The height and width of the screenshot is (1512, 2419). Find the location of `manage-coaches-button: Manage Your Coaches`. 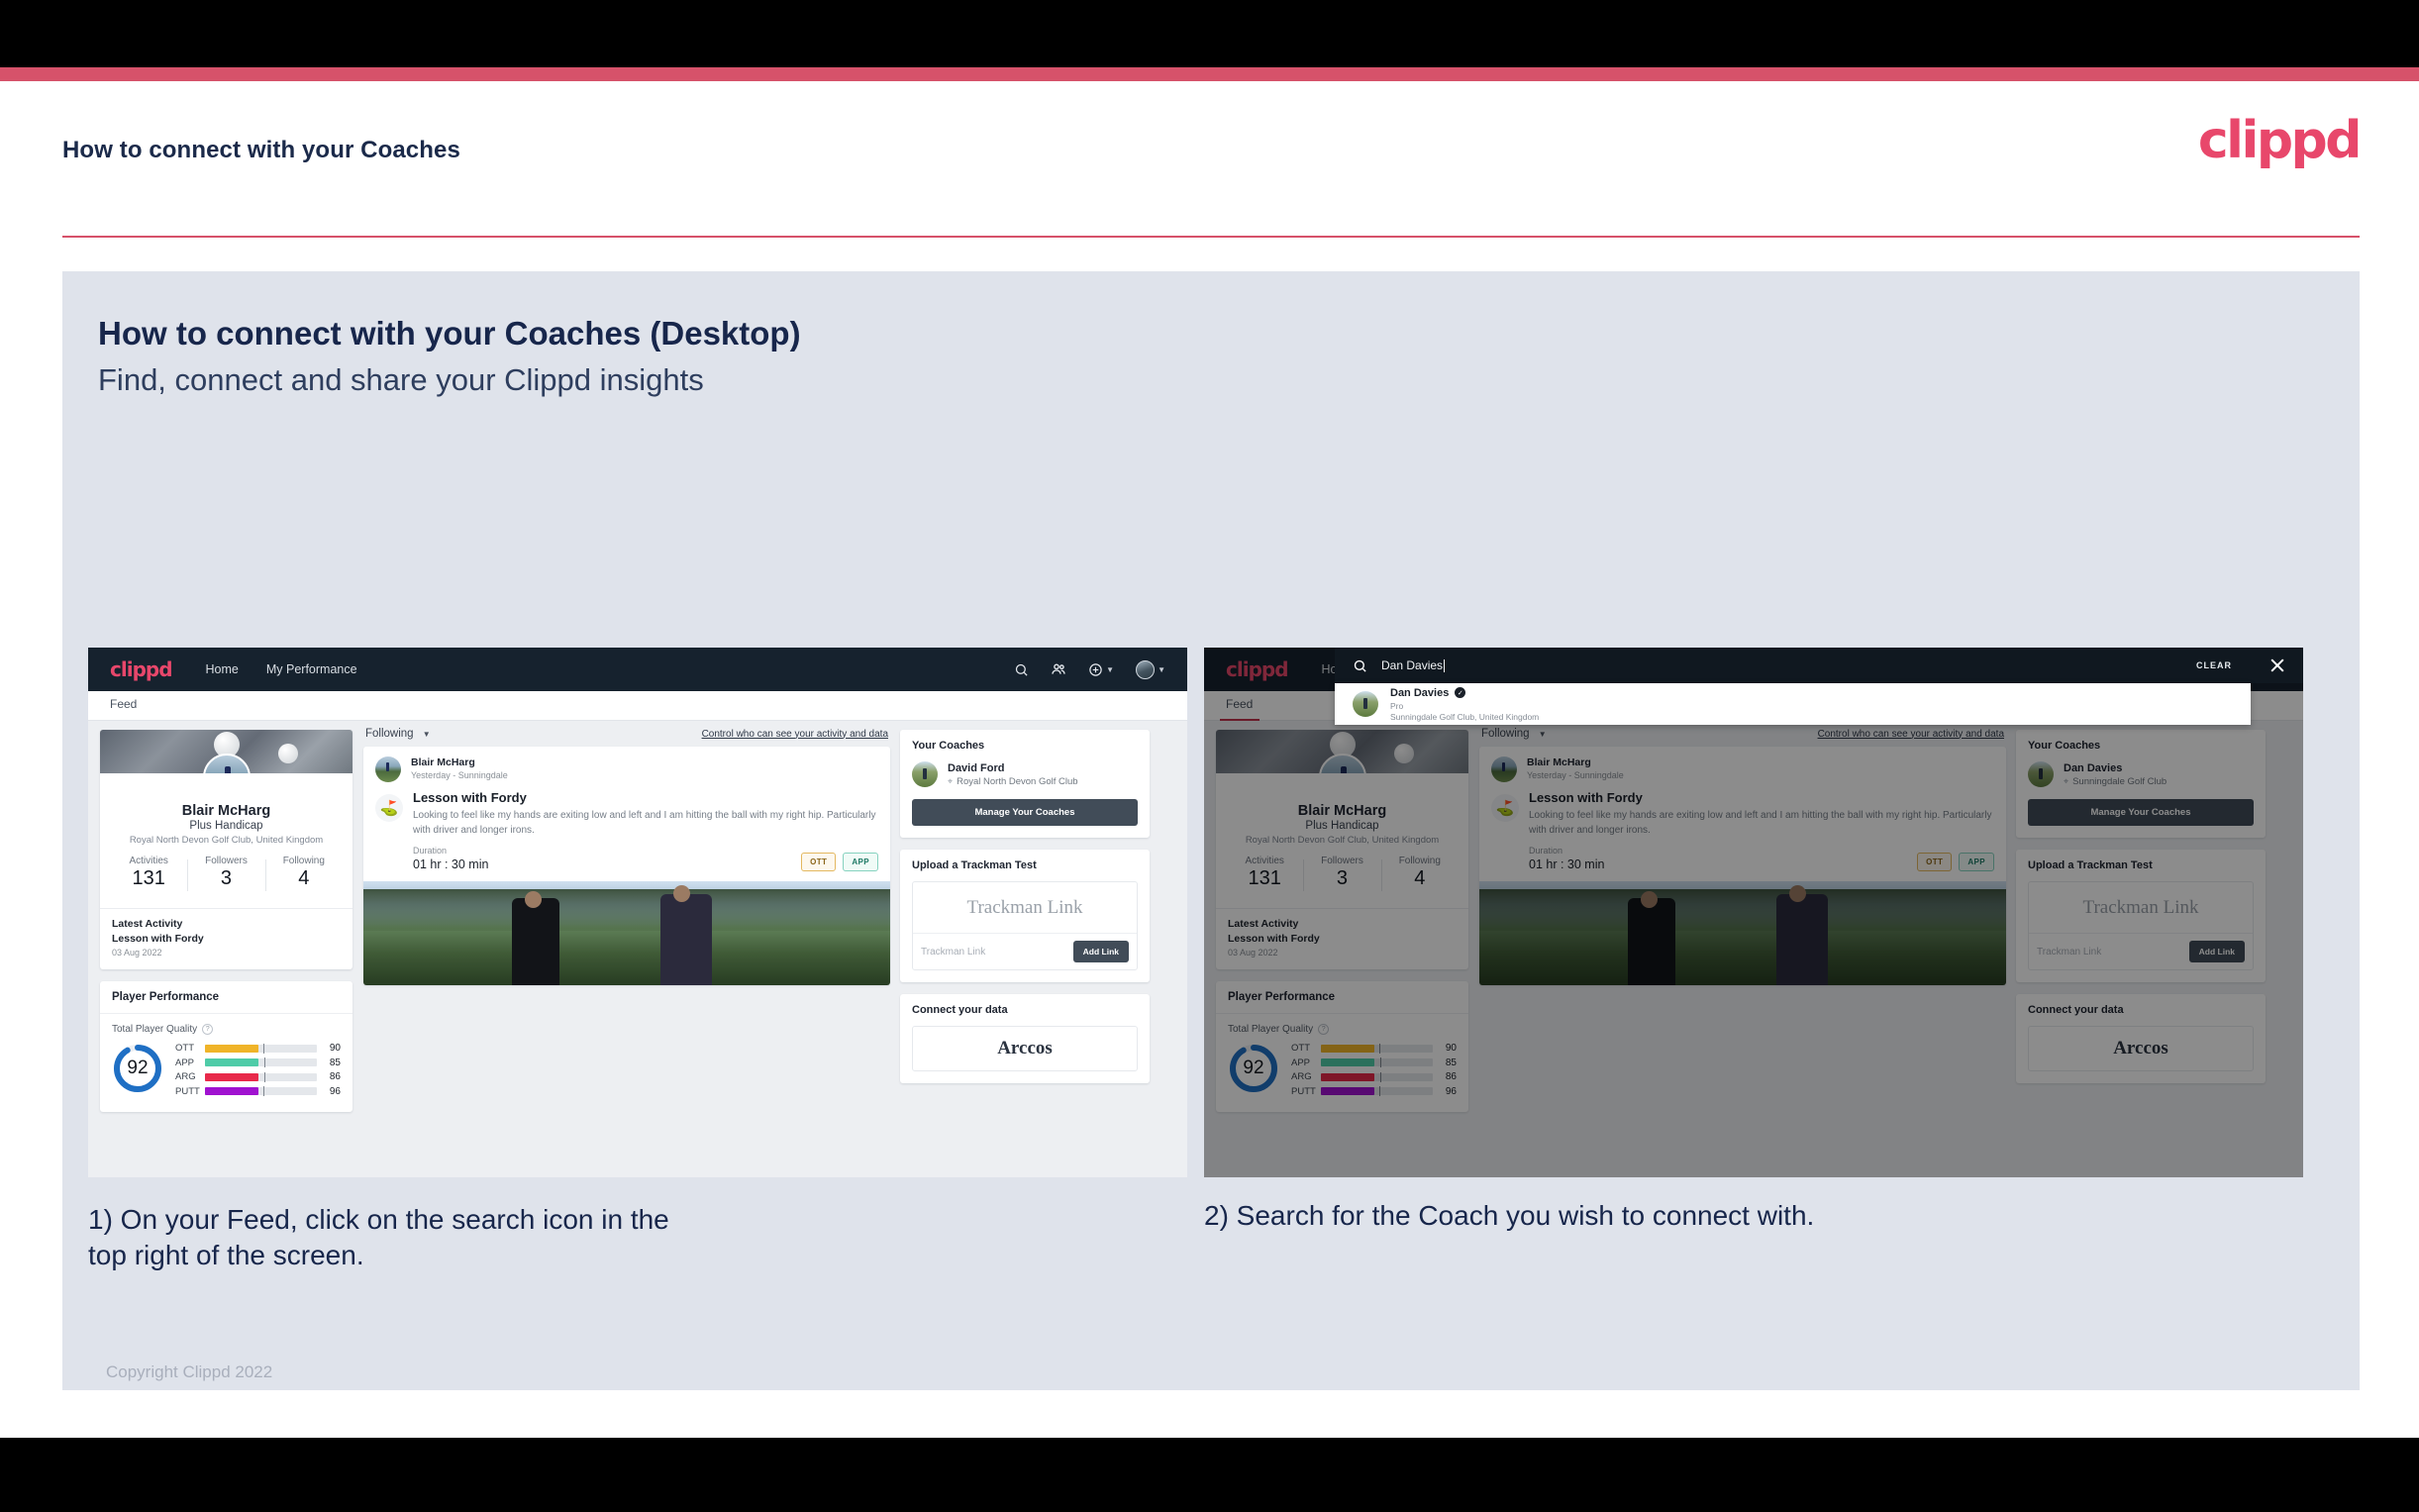

manage-coaches-button: Manage Your Coaches is located at coordinates (1025, 812).